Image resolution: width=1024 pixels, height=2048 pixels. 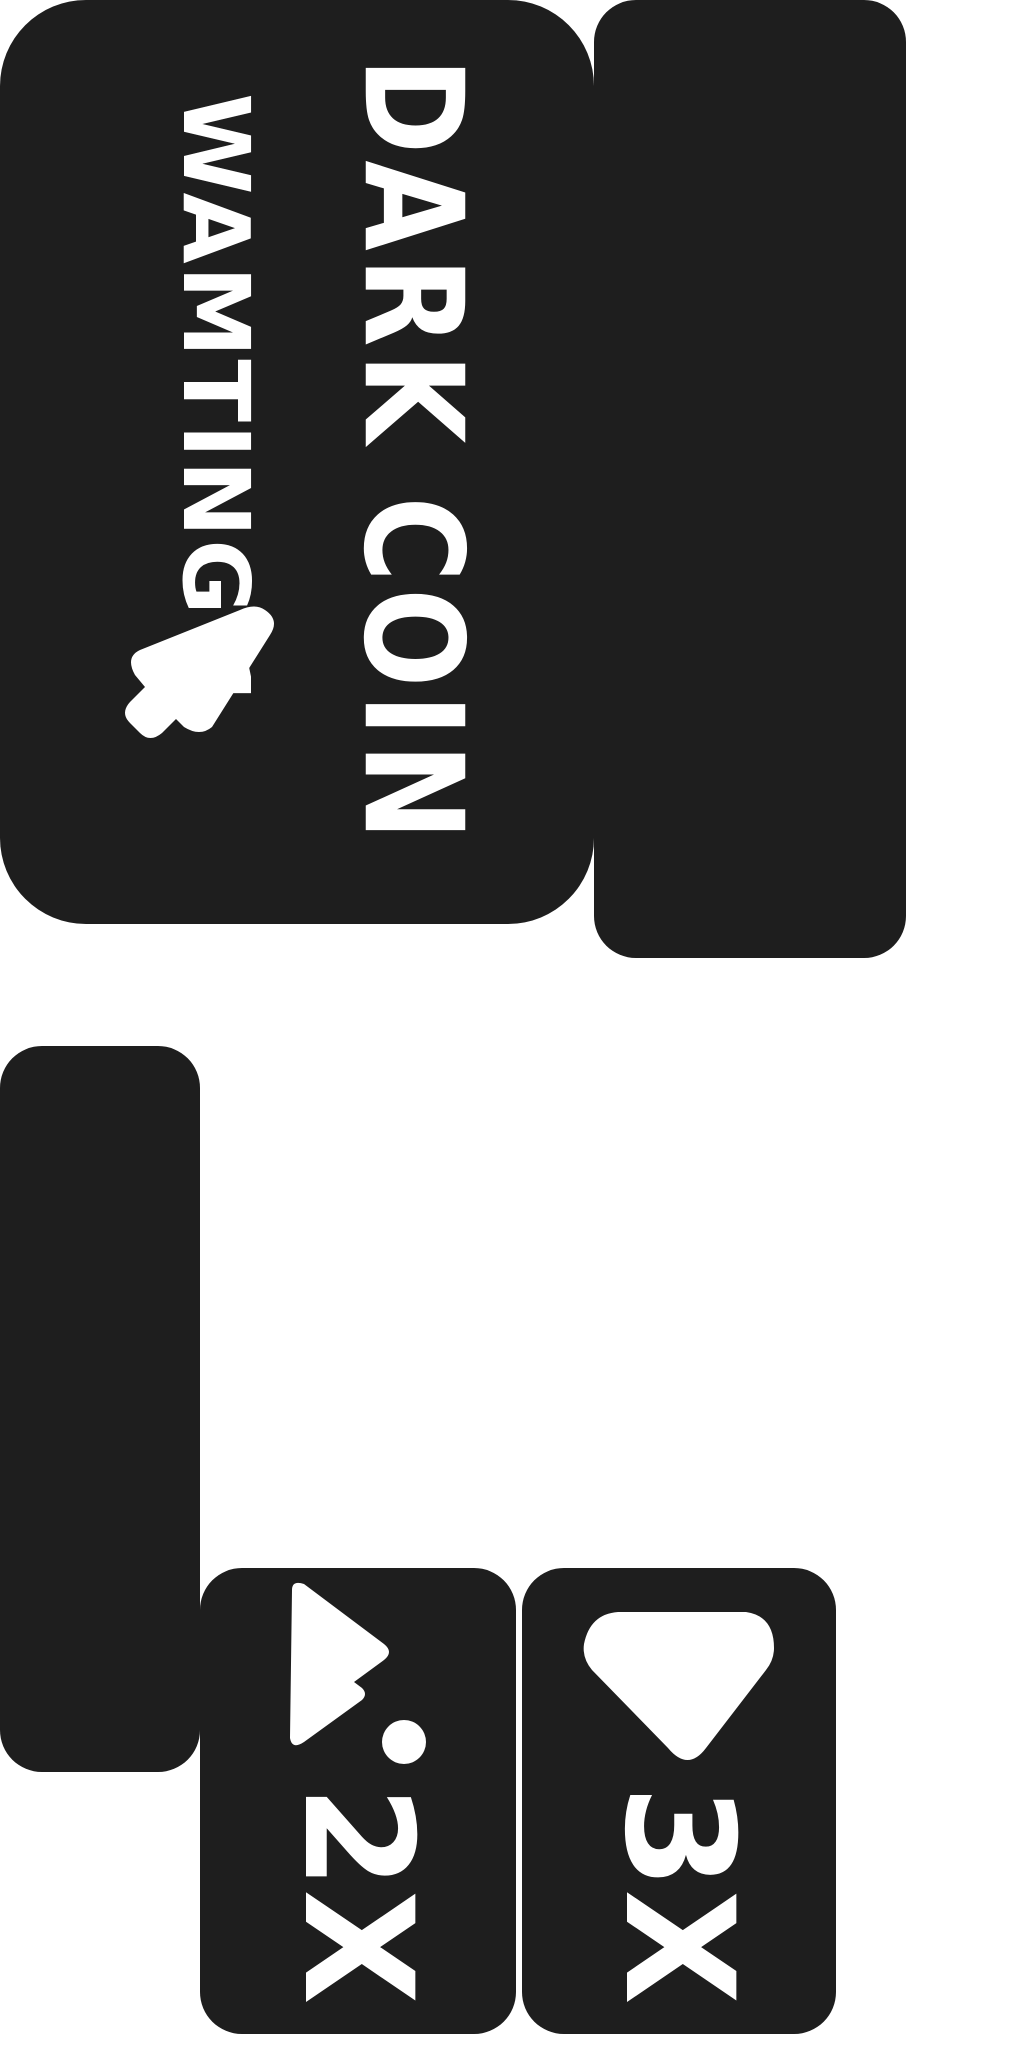 I want to click on game-title: DARK COIN, so click(x=413, y=452).